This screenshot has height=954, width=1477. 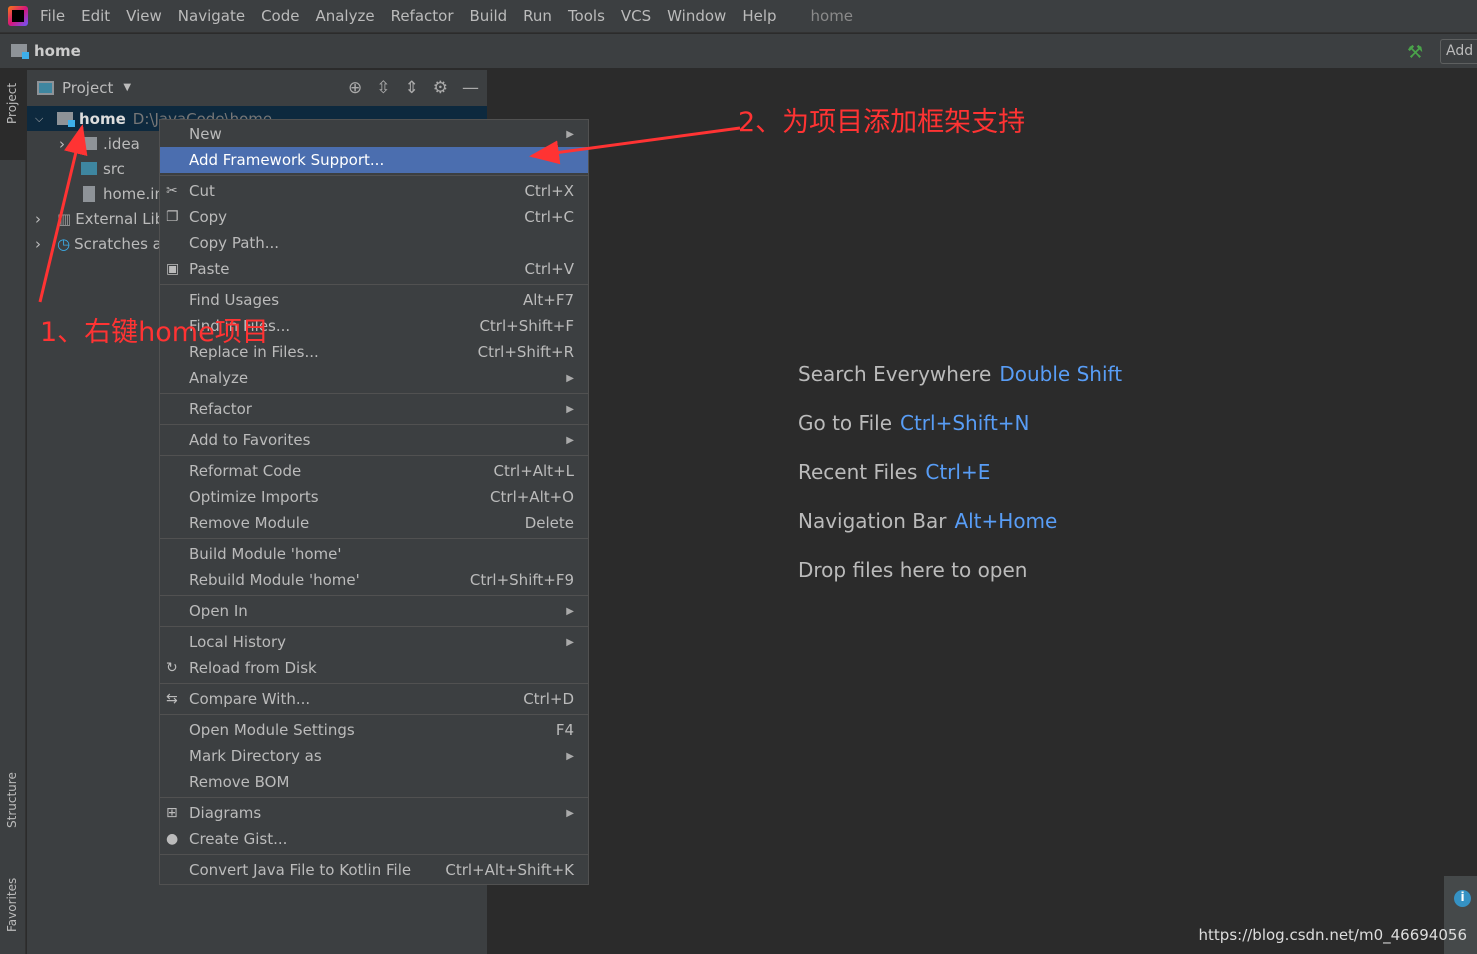 What do you see at coordinates (1332, 935) in the screenshot?
I see `watermark: https://blog.csdn.net/m0_46694056` at bounding box center [1332, 935].